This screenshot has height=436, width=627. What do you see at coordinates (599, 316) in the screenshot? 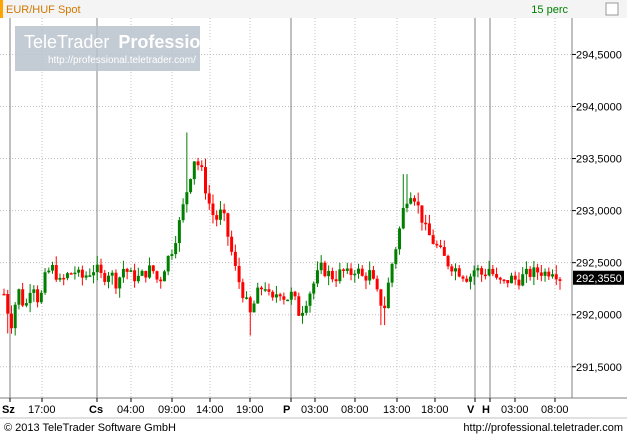
I see `y-tick-label: 292,0000` at bounding box center [599, 316].